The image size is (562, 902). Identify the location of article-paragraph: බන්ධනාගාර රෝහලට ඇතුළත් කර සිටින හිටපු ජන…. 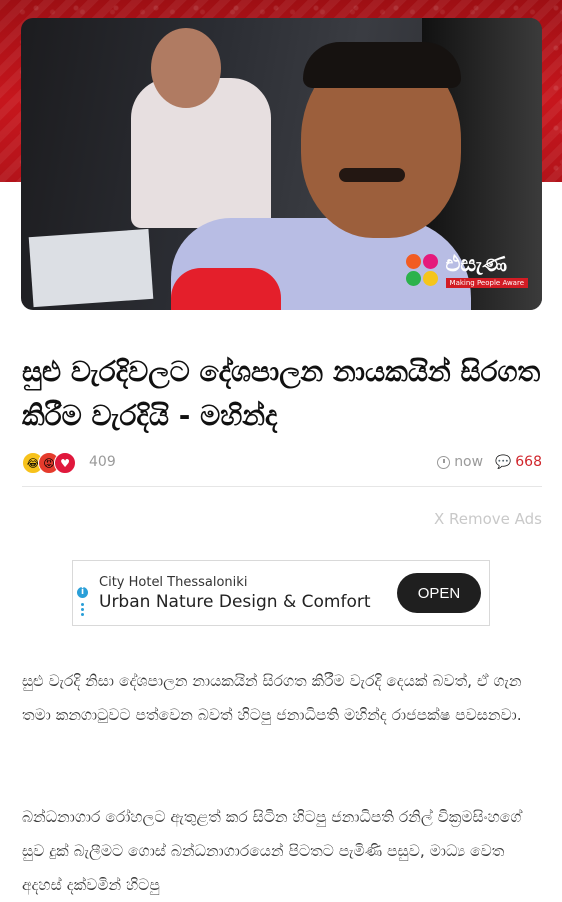
(272, 851).